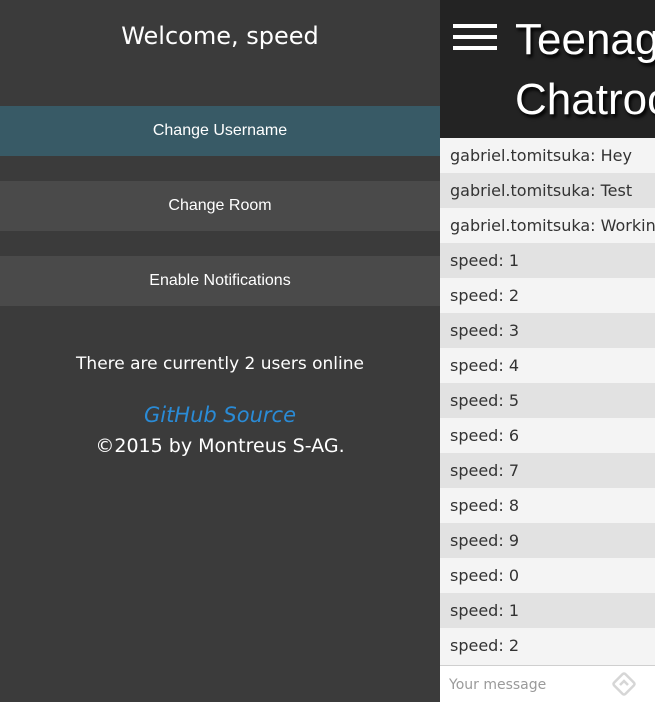 Image resolution: width=655 pixels, height=702 pixels. I want to click on send-icon, so click(624, 684).